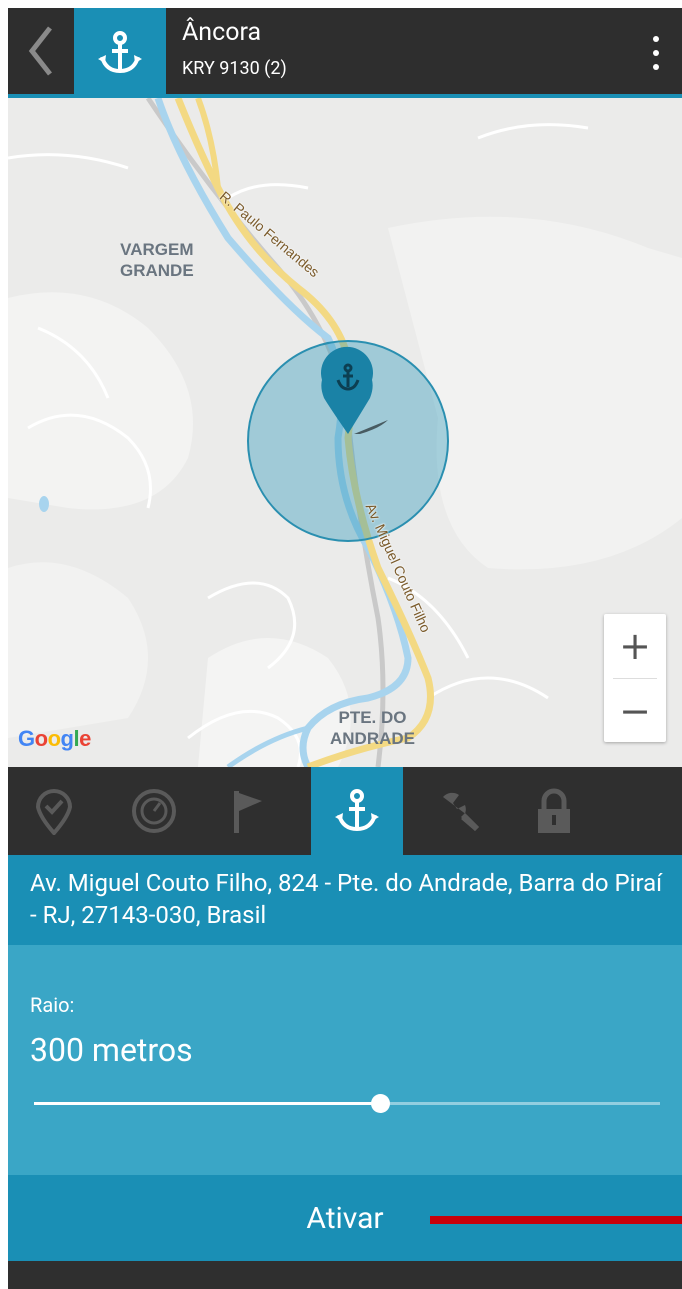 This screenshot has height=1289, width=682. What do you see at coordinates (345, 53) in the screenshot?
I see `app-header: Âncora KRY 9130 (2)` at bounding box center [345, 53].